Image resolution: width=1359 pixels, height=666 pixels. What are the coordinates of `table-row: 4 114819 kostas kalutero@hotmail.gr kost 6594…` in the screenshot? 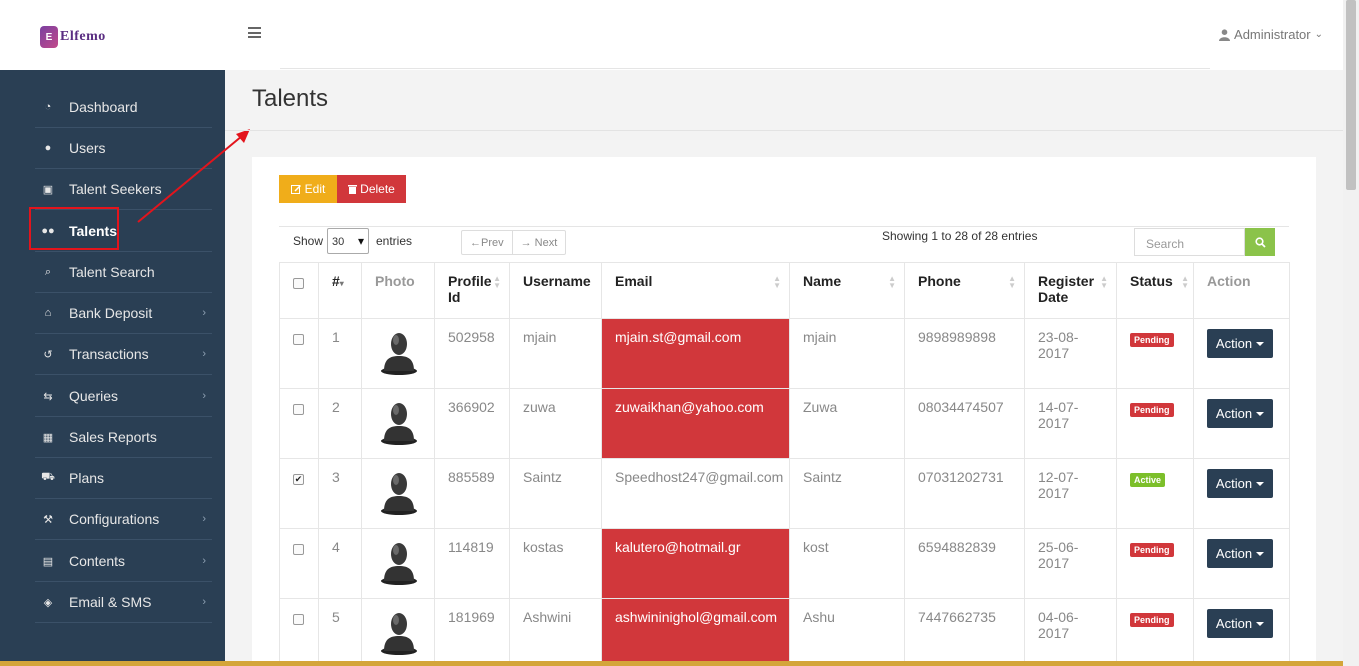 It's located at (784, 563).